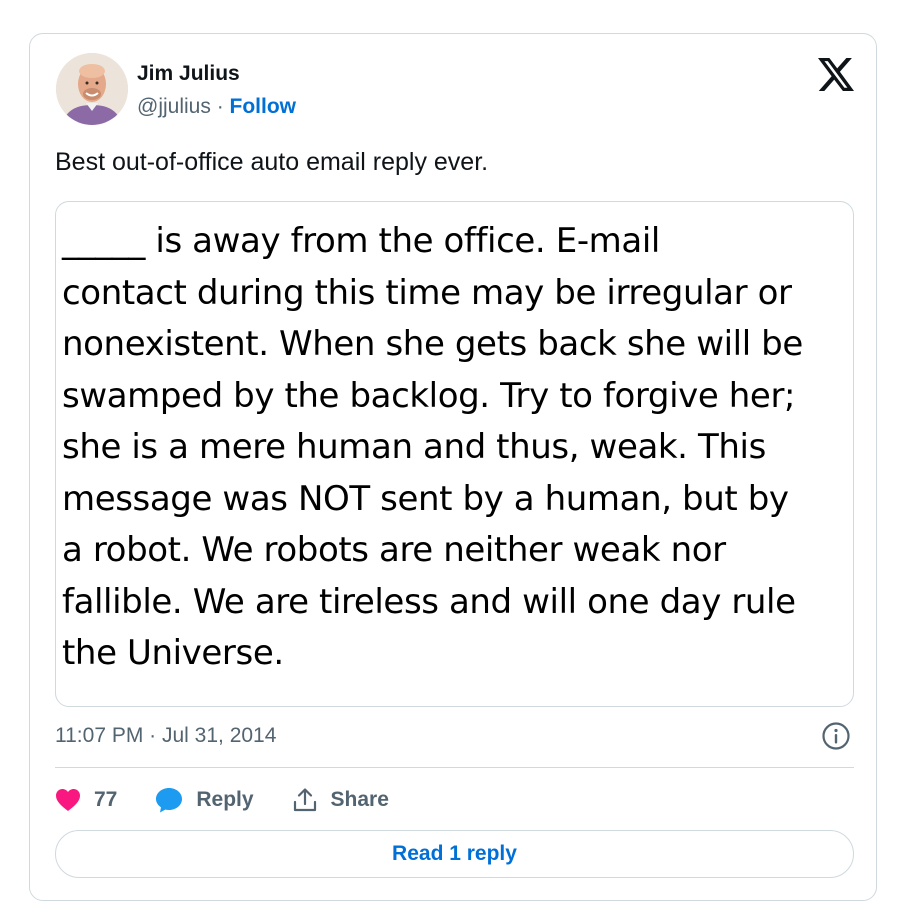 The width and height of the screenshot is (902, 922). Describe the element at coordinates (86, 800) in the screenshot. I see `like-button: 77` at that location.